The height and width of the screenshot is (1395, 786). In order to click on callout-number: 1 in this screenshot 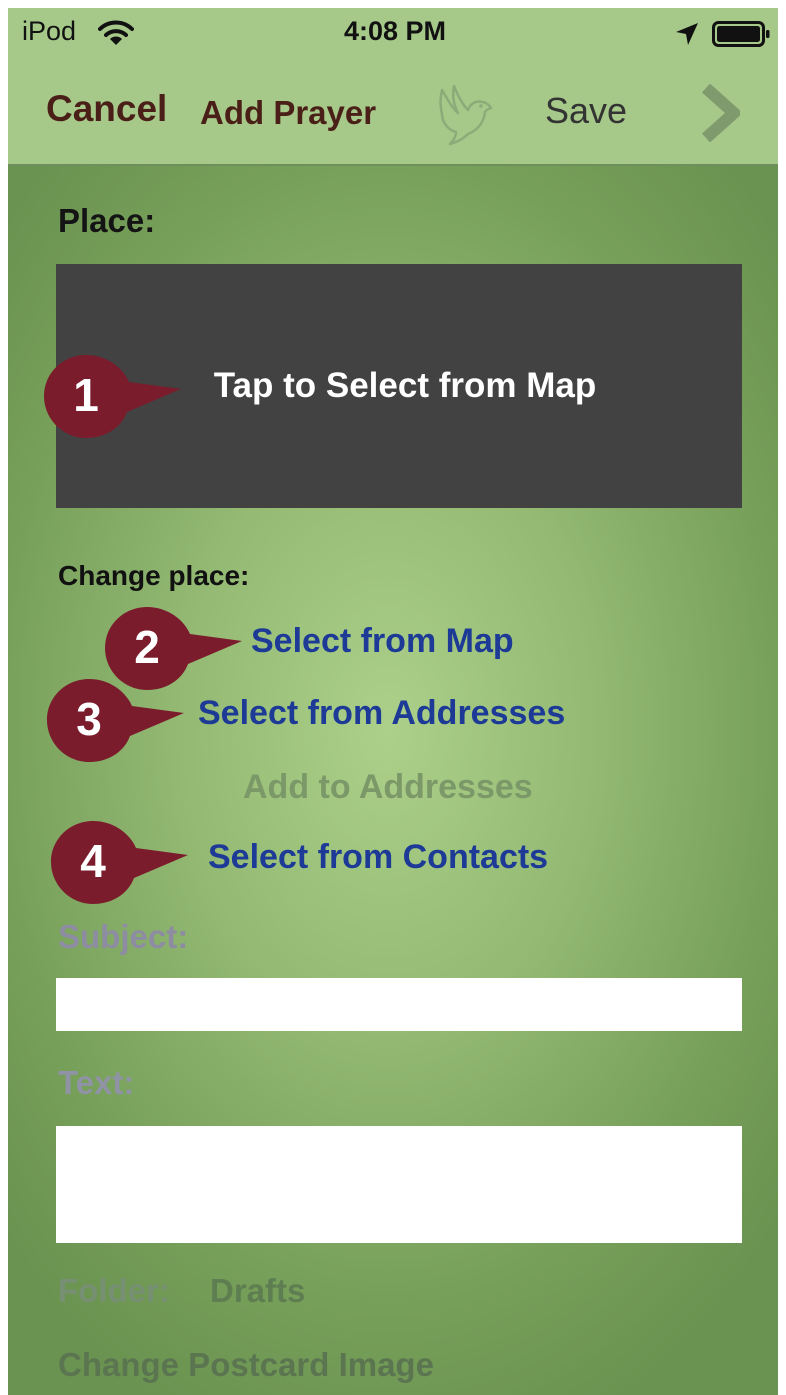, I will do `click(86, 395)`.